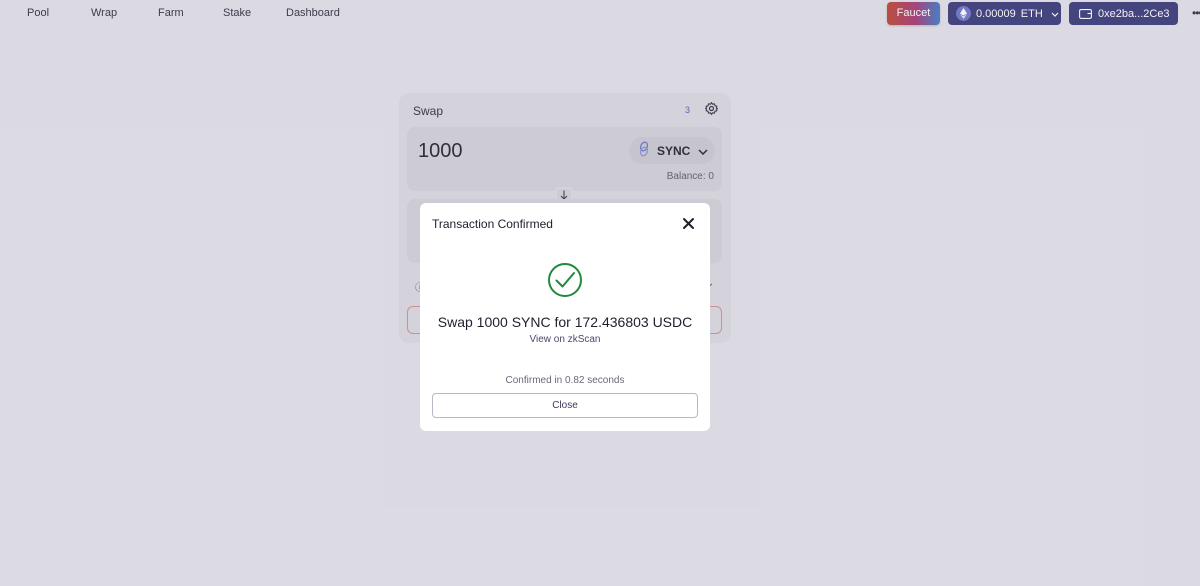  What do you see at coordinates (565, 322) in the screenshot?
I see `transaction-message: Swap 1000 SYNC for 172.436803 USDC` at bounding box center [565, 322].